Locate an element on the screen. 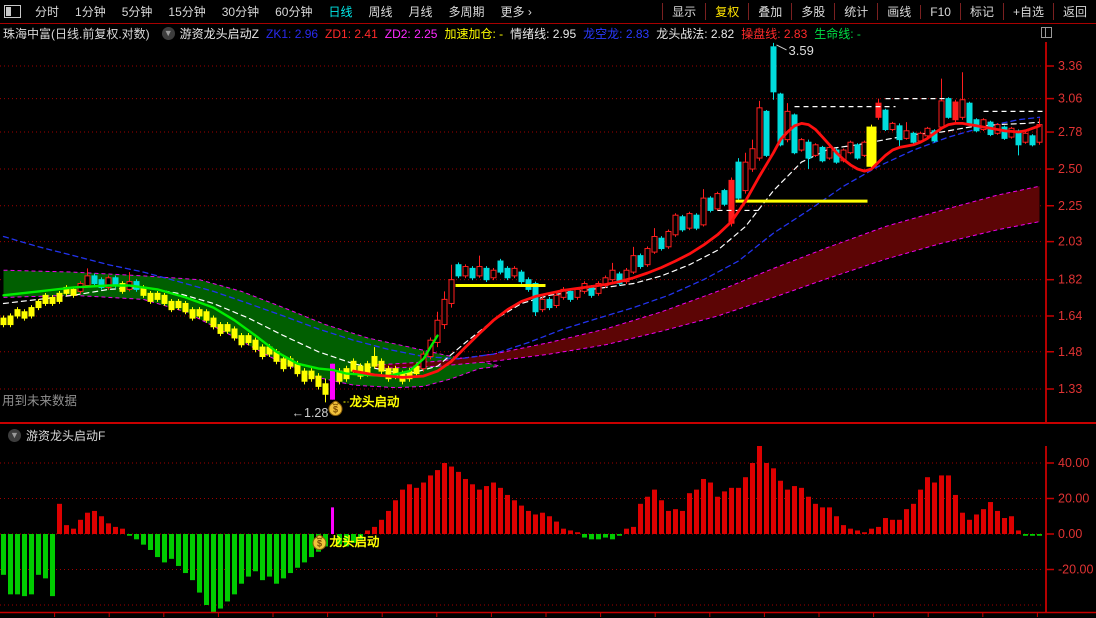 Image resolution: width=1096 pixels, height=618 pixels. indicator-value: 生命线: - is located at coordinates (837, 33).